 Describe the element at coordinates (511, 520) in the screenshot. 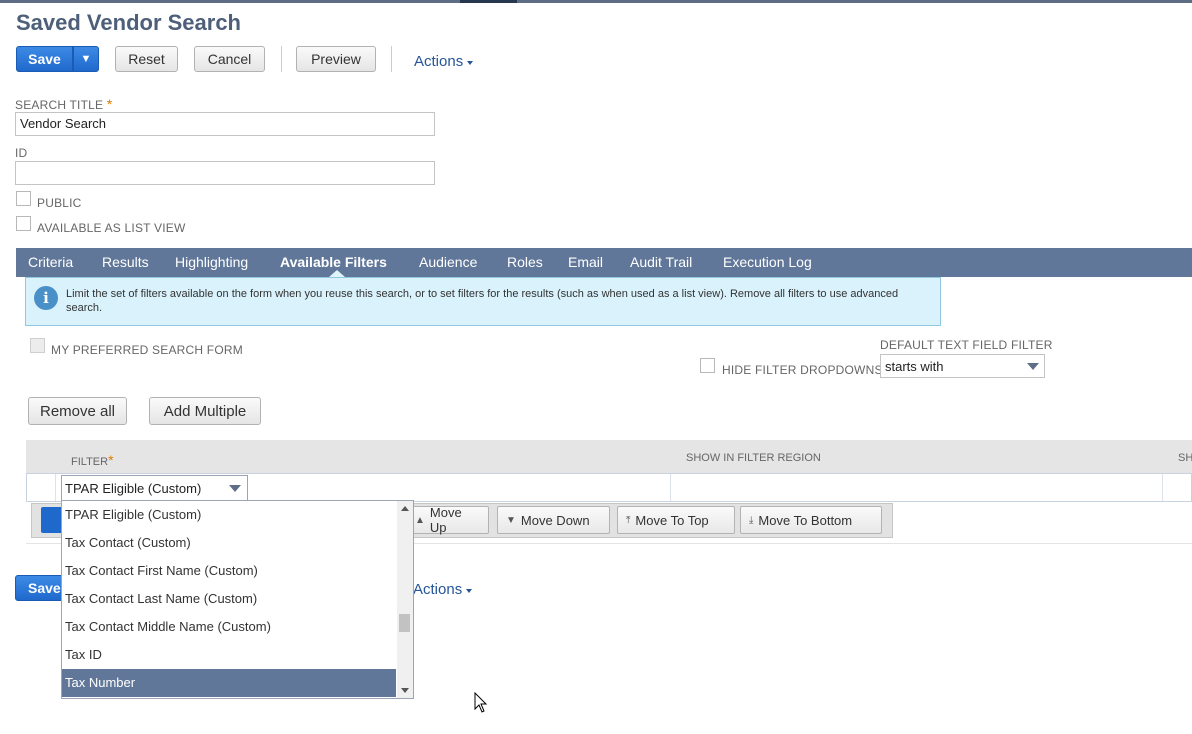

I see `arrow-down-icon: ▼` at that location.